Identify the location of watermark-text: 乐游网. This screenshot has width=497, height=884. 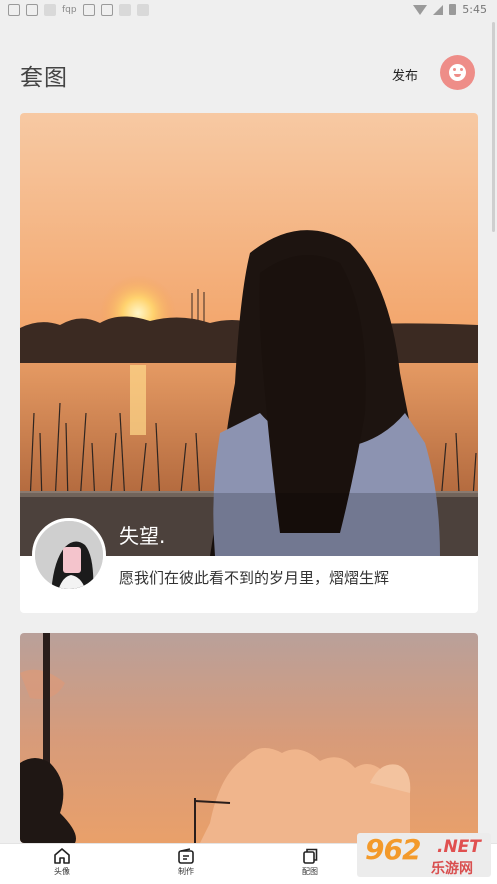
(452, 869).